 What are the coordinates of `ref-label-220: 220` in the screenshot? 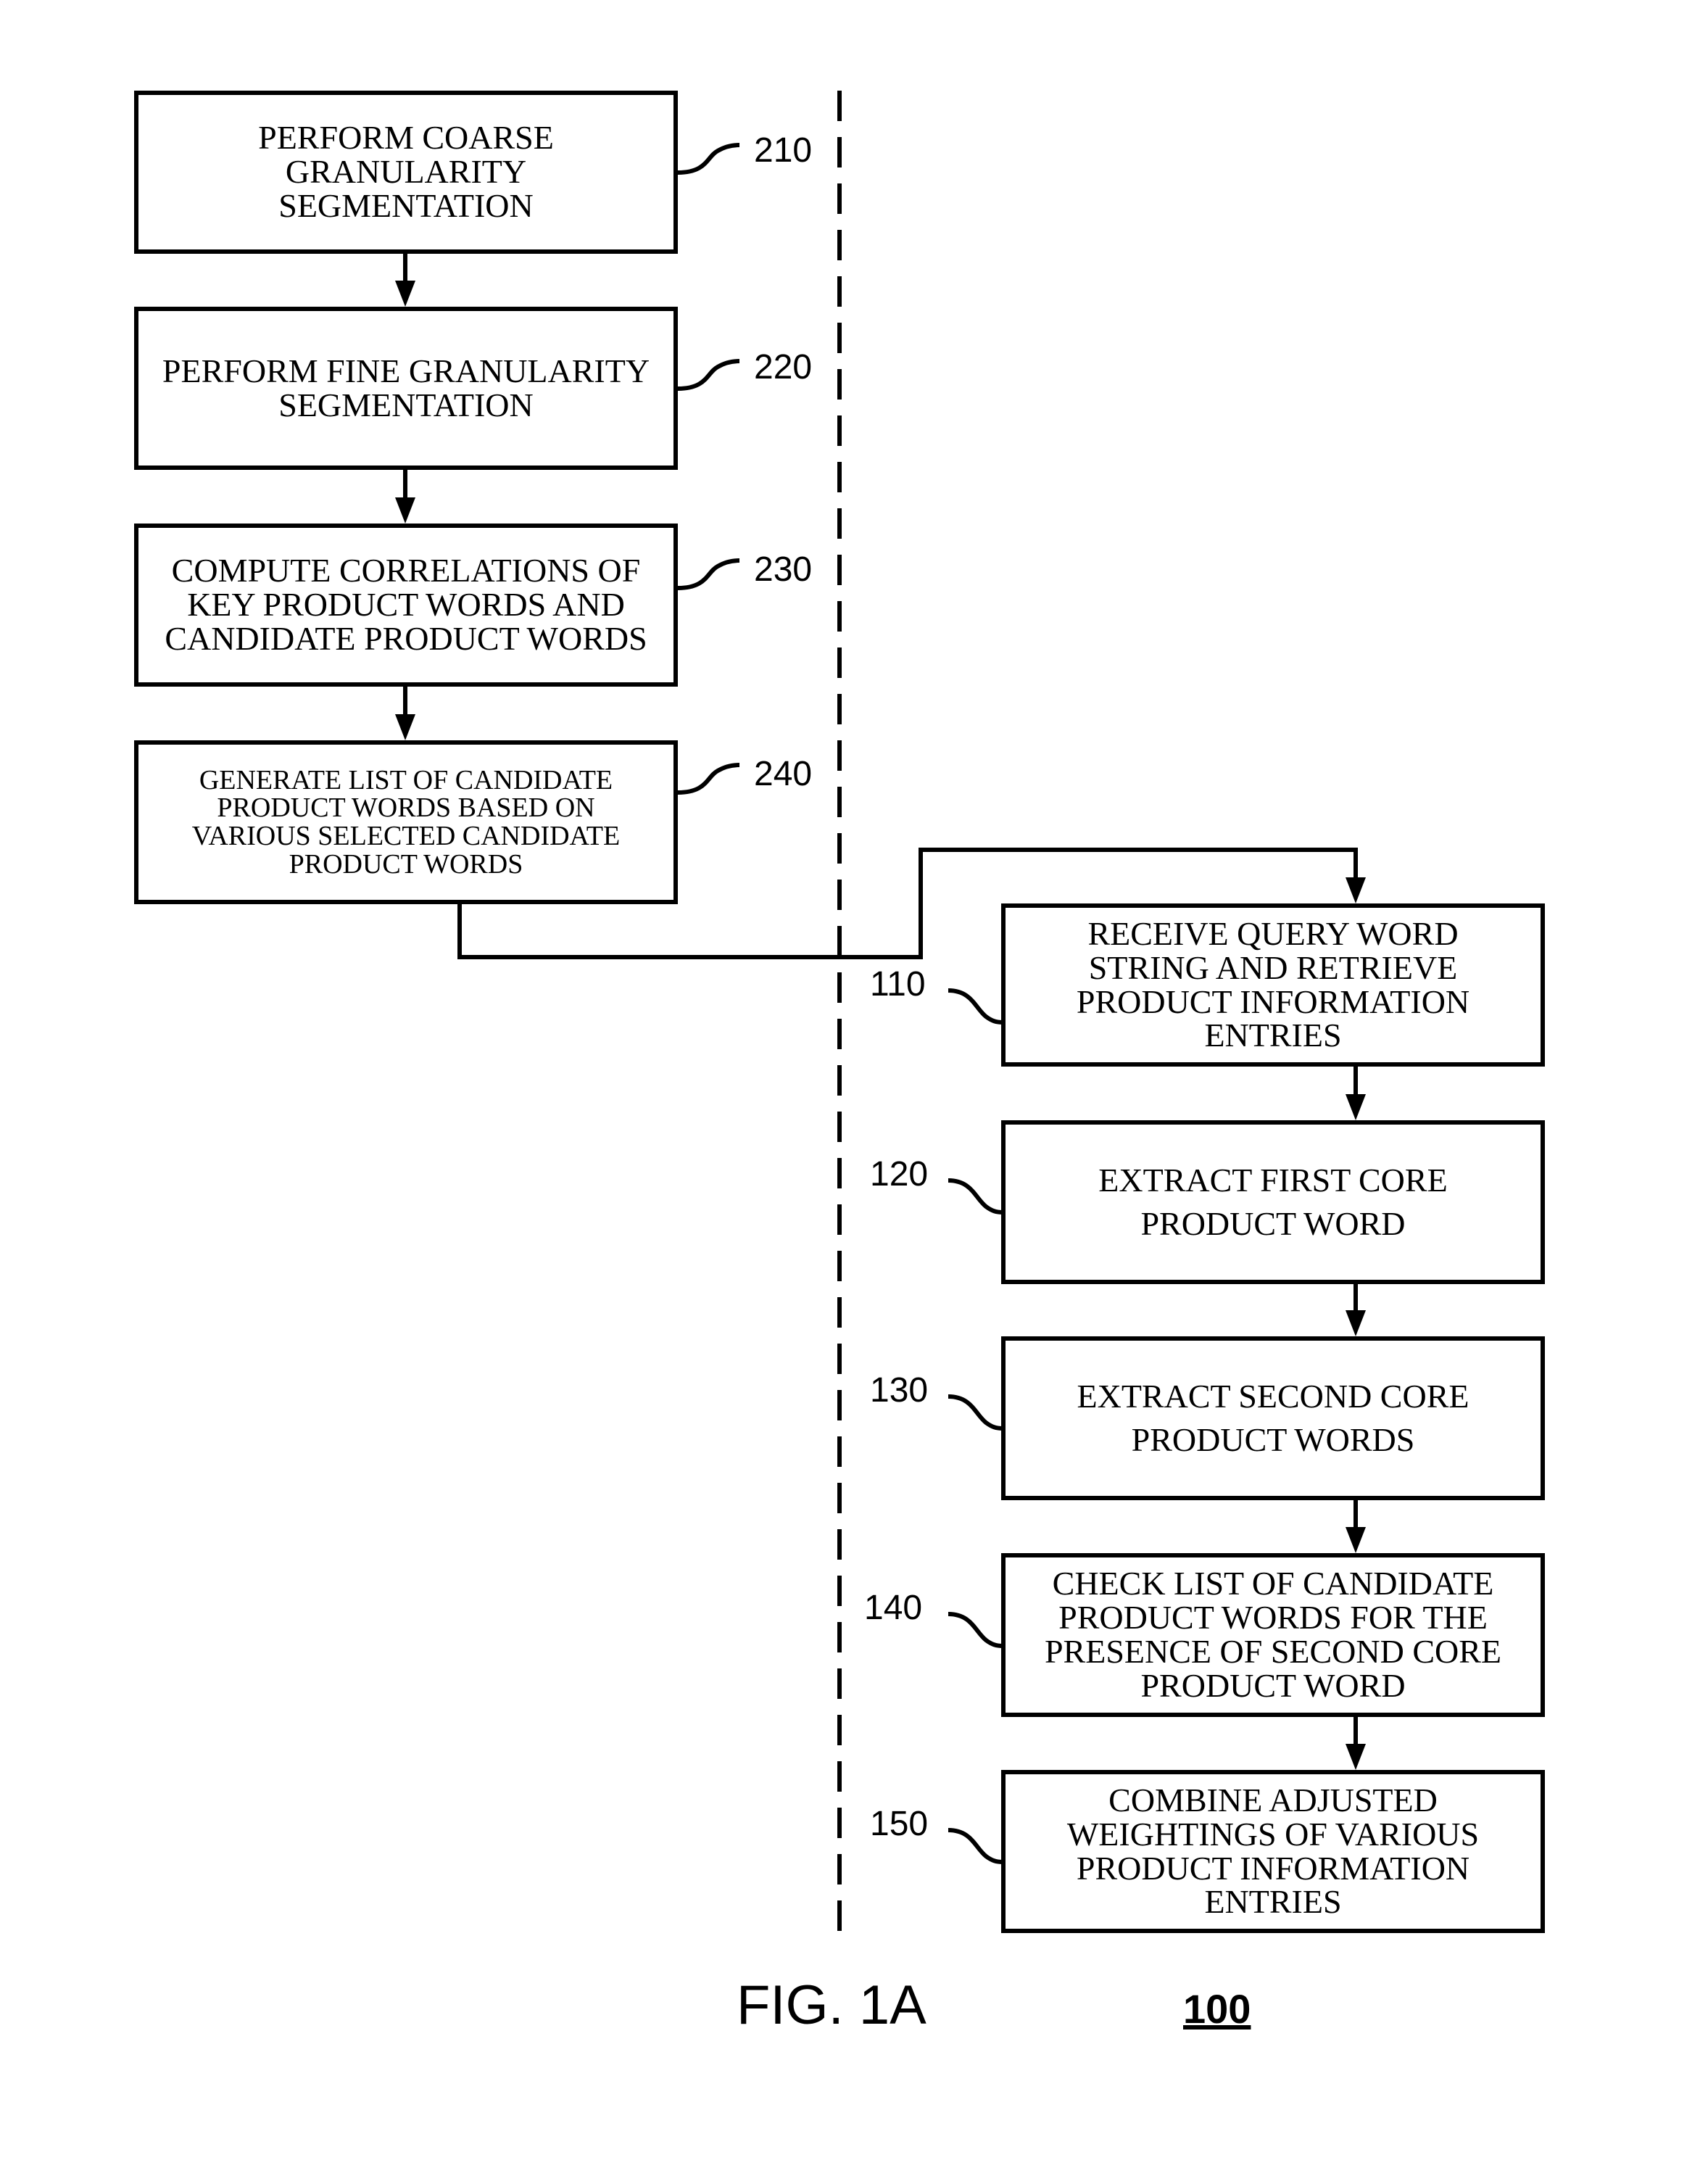 It's located at (783, 367).